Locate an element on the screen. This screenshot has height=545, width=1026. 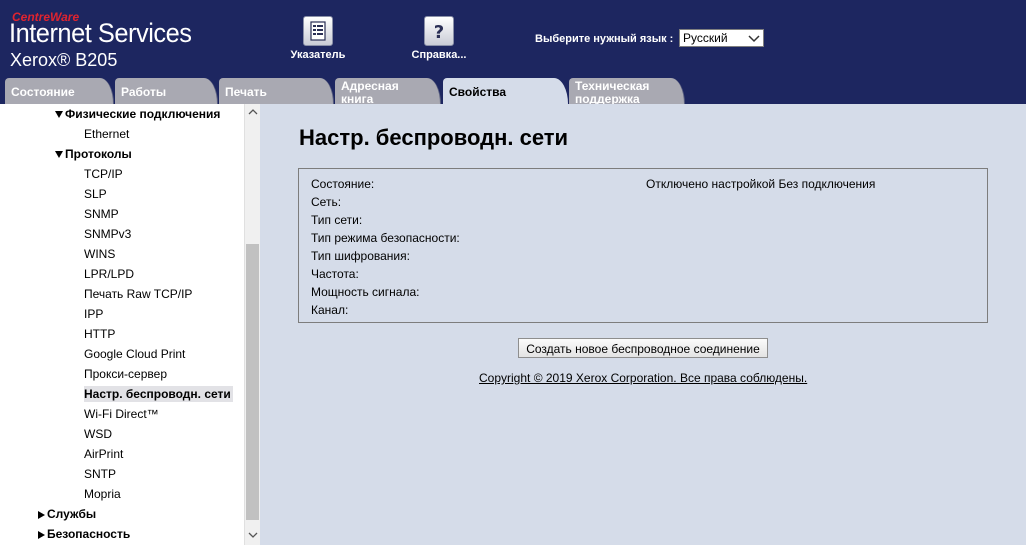
tab-properties: Свойства is located at coordinates (505, 91).